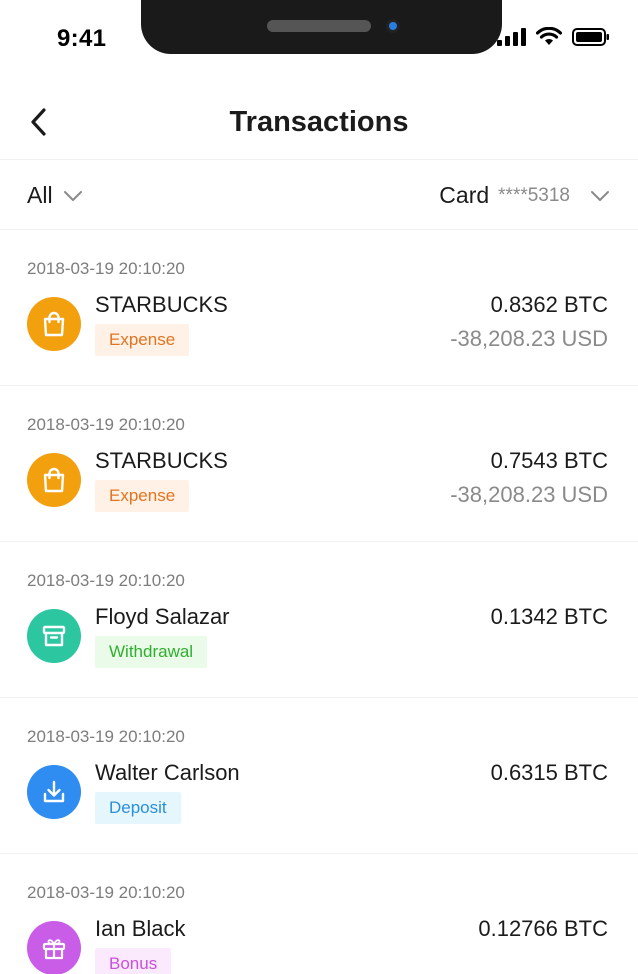  I want to click on speaker-grille, so click(319, 26).